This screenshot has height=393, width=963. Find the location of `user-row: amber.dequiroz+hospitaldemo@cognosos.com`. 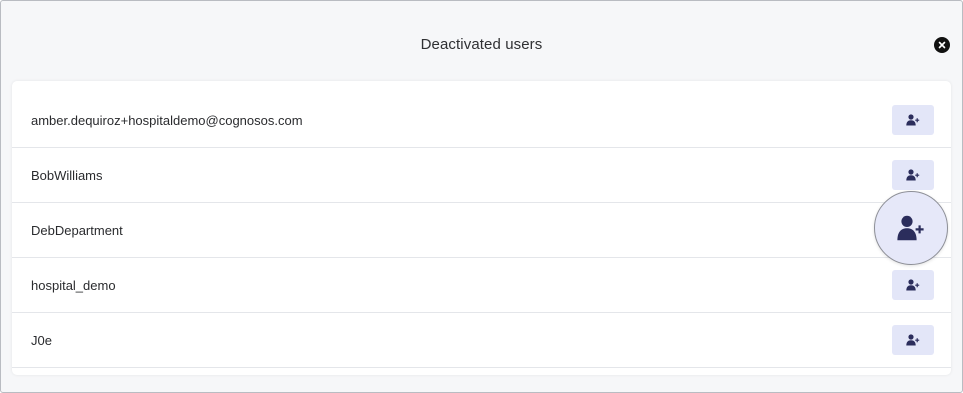

user-row: amber.dequiroz+hospitaldemo@cognosos.com is located at coordinates (481, 120).